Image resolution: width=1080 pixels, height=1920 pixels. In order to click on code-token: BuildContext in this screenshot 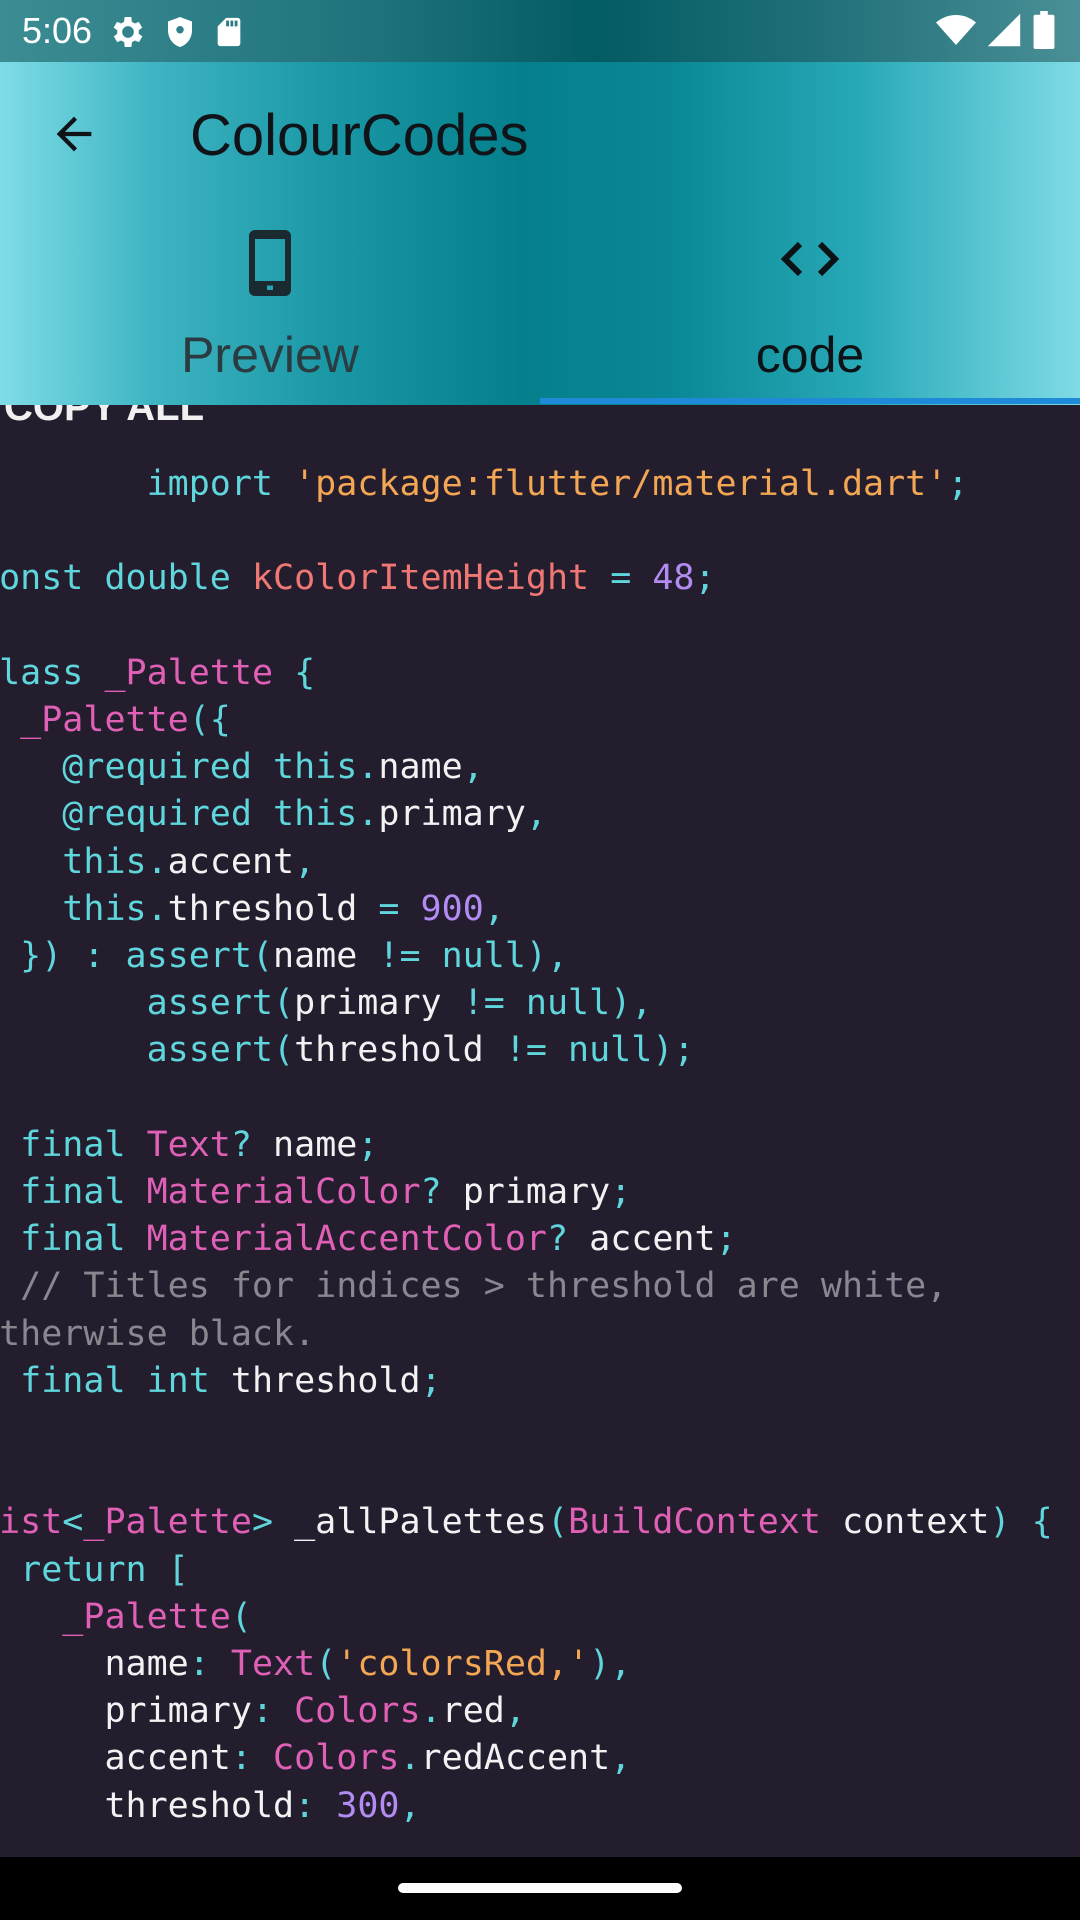, I will do `click(705, 1522)`.